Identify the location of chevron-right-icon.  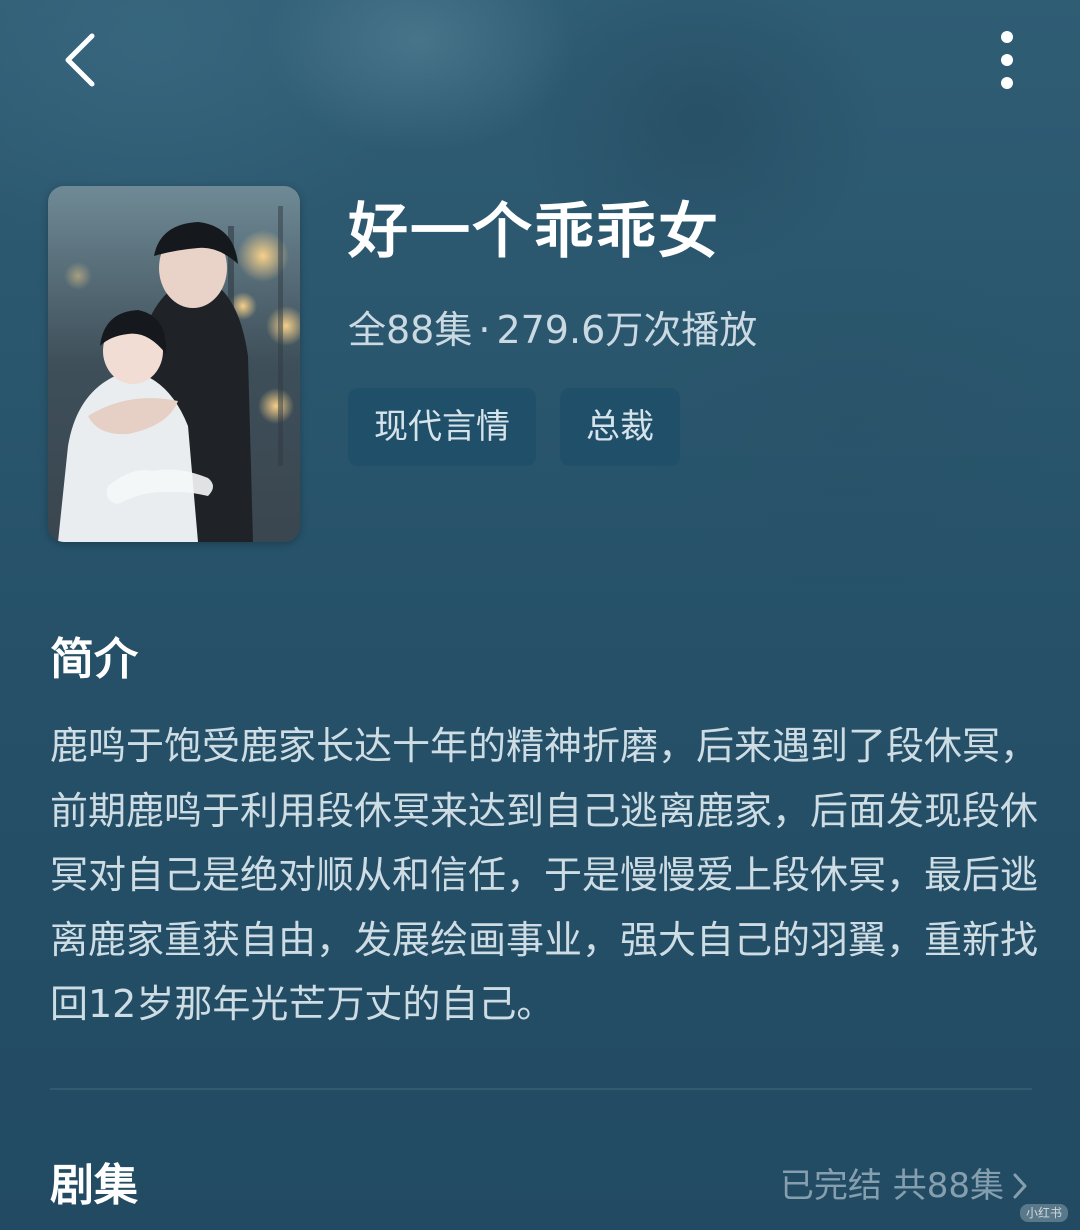
(1020, 1186).